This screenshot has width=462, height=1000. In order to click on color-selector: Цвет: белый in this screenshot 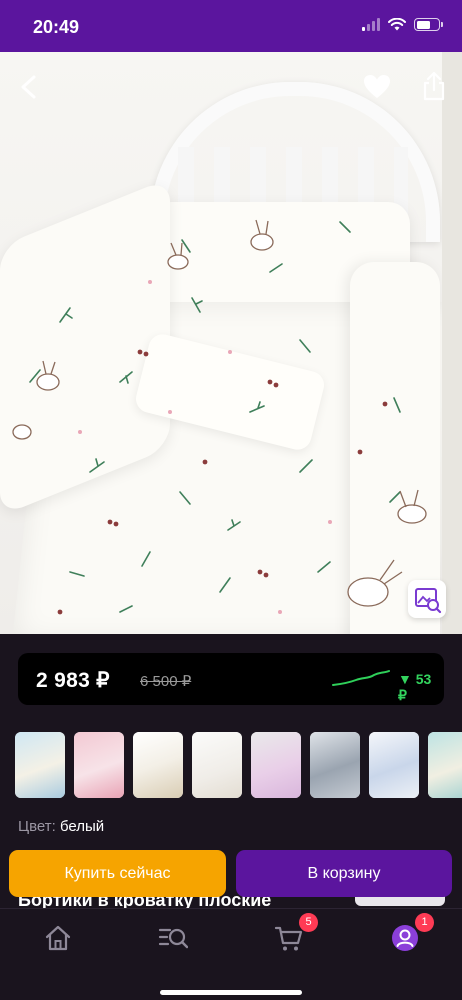, I will do `click(61, 826)`.